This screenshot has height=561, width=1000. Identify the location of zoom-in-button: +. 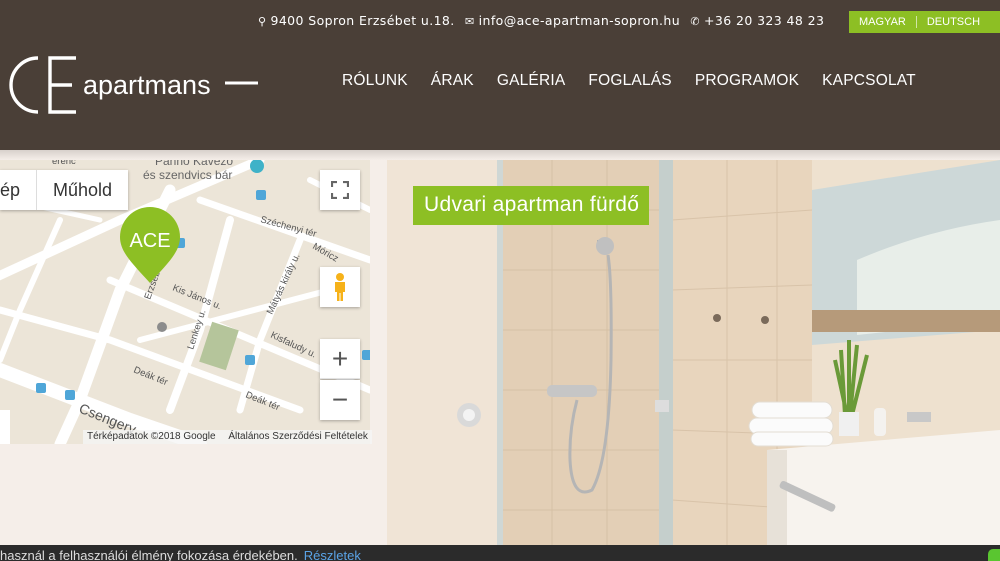
(340, 359).